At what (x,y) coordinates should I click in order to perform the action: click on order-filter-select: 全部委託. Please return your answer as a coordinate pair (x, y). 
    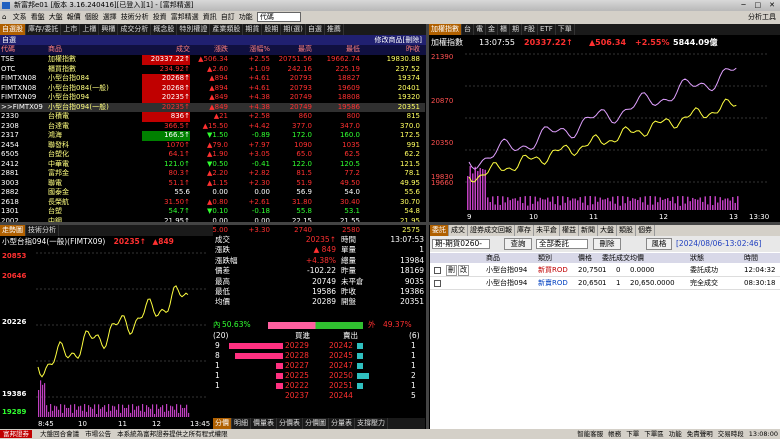
    Looking at the image, I should click on (562, 244).